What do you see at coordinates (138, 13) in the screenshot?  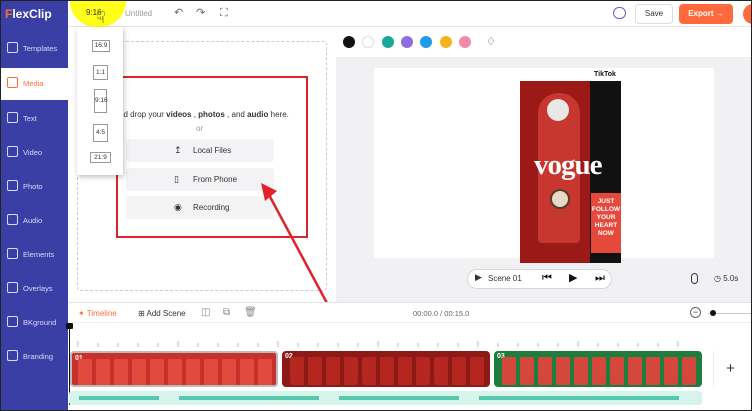 I see `document-title: Untitled` at bounding box center [138, 13].